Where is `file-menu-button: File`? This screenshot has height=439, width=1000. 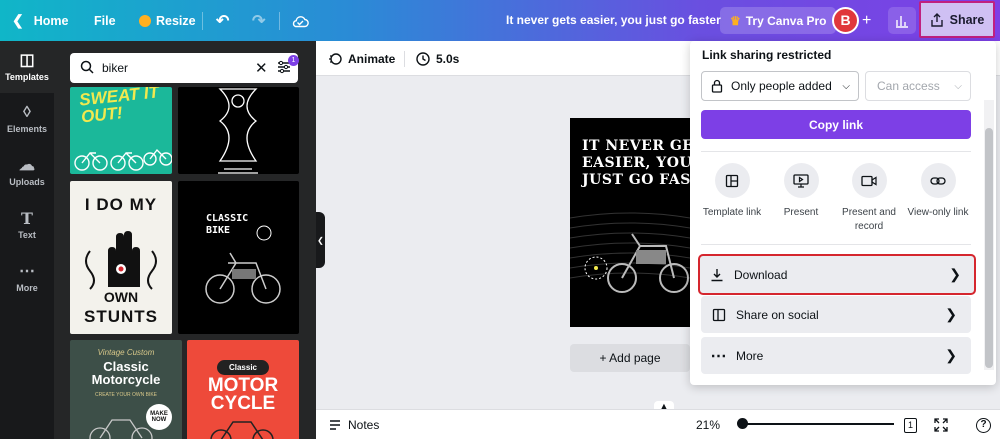 file-menu-button: File is located at coordinates (105, 20).